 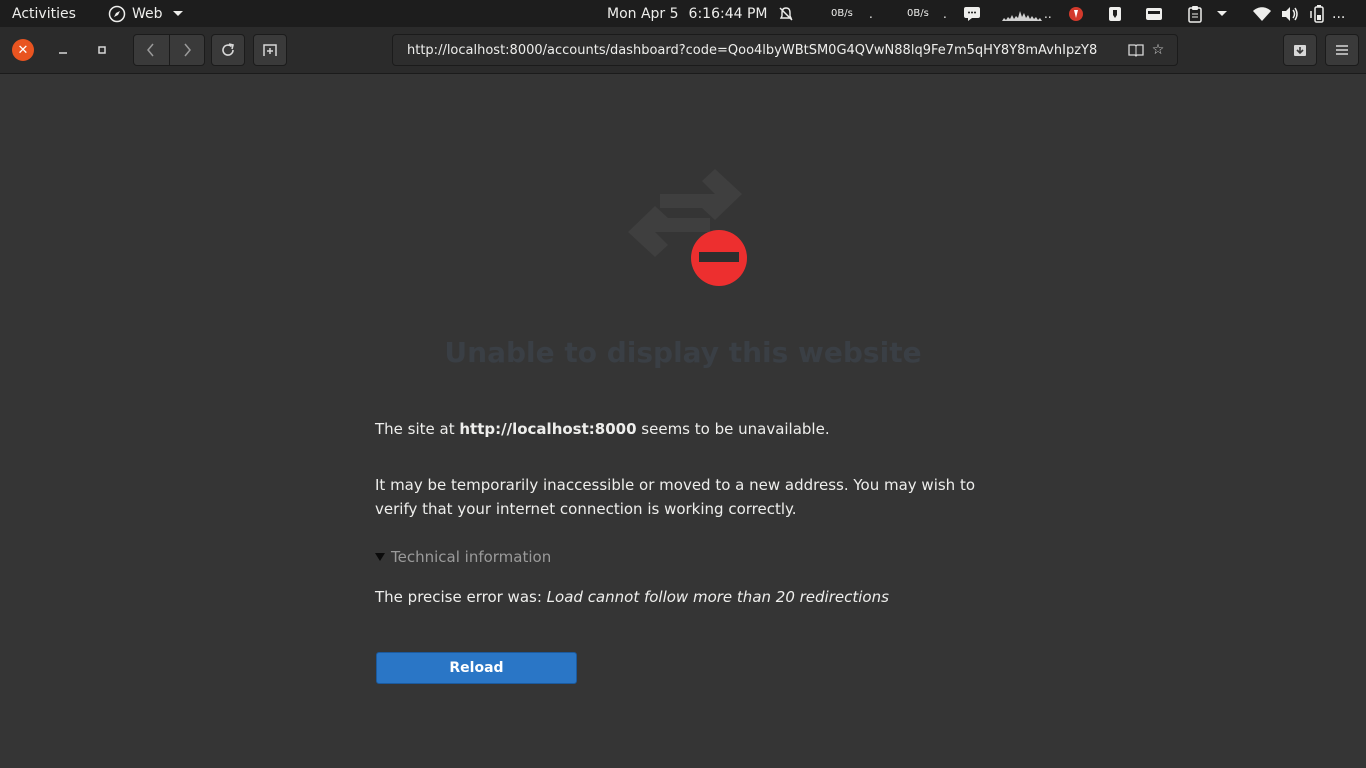 I want to click on technical-information-label: Technical information, so click(x=471, y=557).